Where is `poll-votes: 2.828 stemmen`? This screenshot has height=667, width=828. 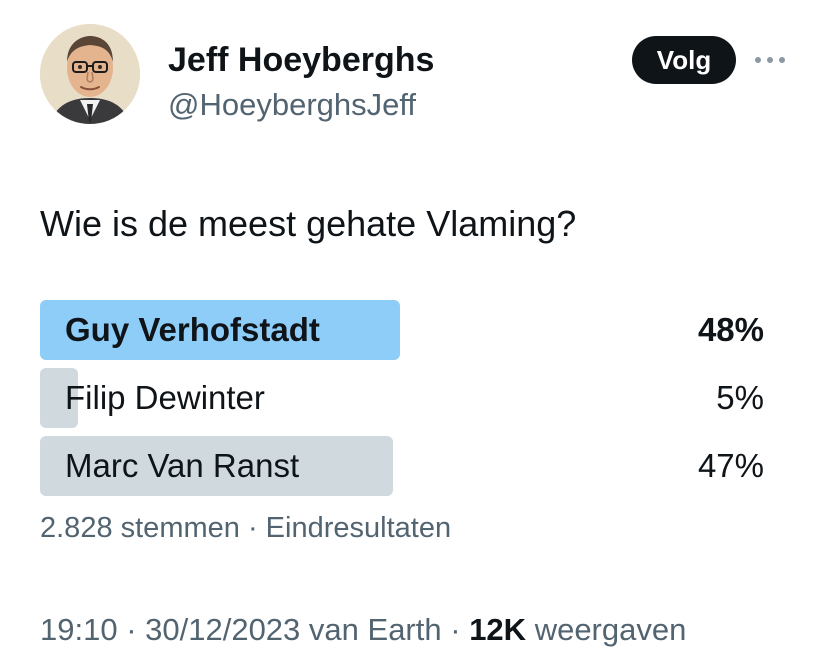 poll-votes: 2.828 stemmen is located at coordinates (140, 528).